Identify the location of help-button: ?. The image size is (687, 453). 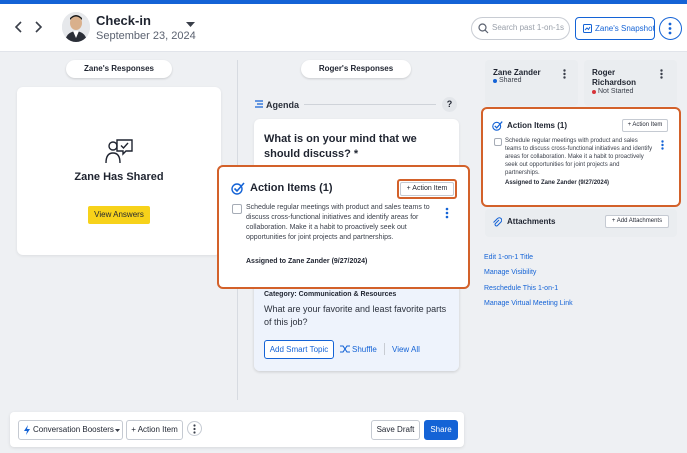
(449, 104).